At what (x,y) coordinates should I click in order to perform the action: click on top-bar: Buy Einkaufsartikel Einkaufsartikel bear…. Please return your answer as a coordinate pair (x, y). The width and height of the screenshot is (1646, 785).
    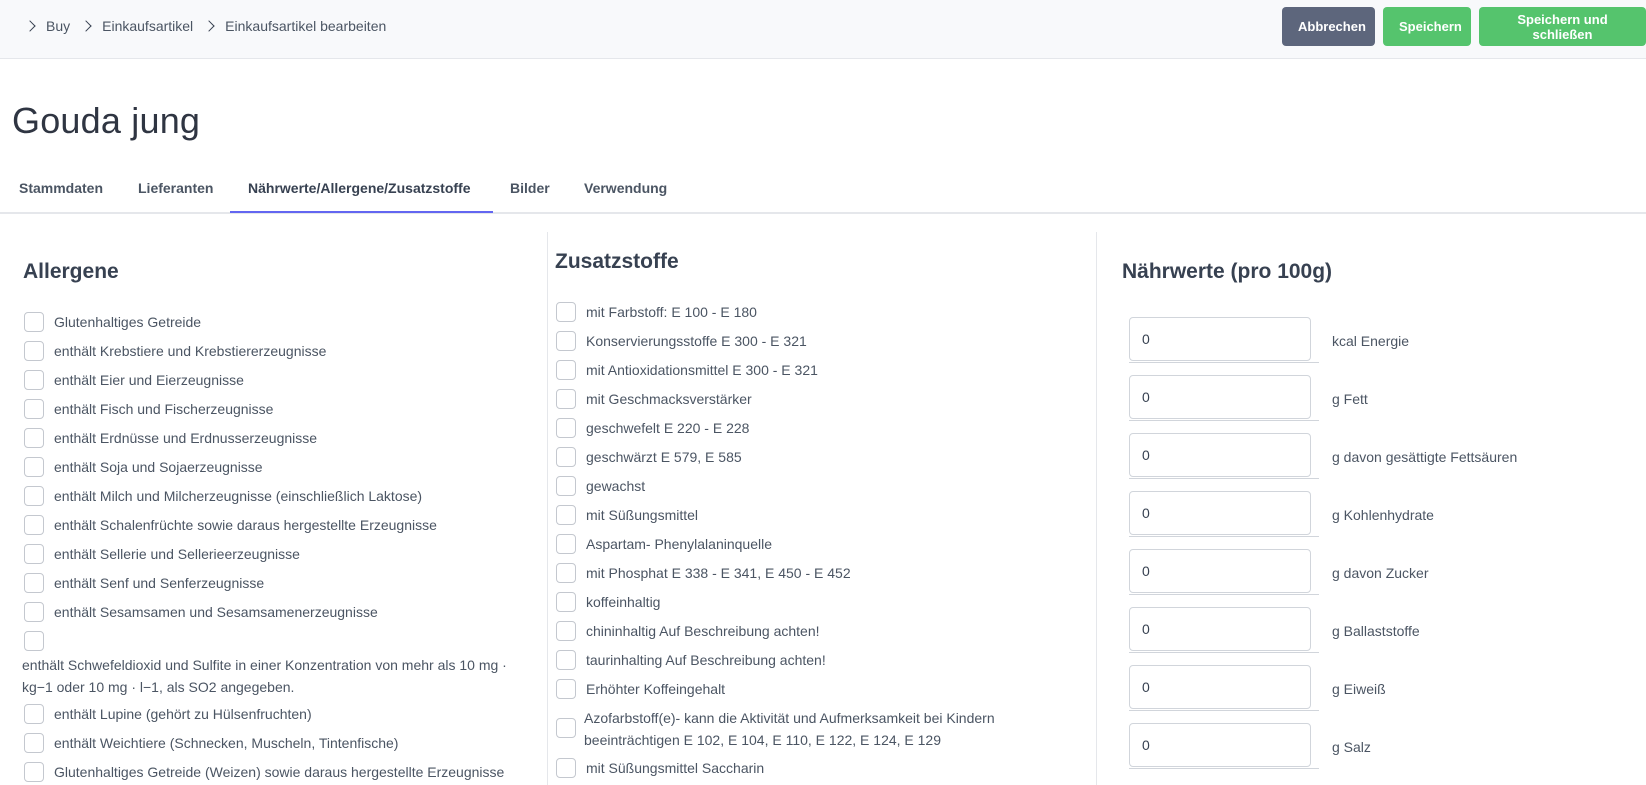
    Looking at the image, I should click on (823, 29).